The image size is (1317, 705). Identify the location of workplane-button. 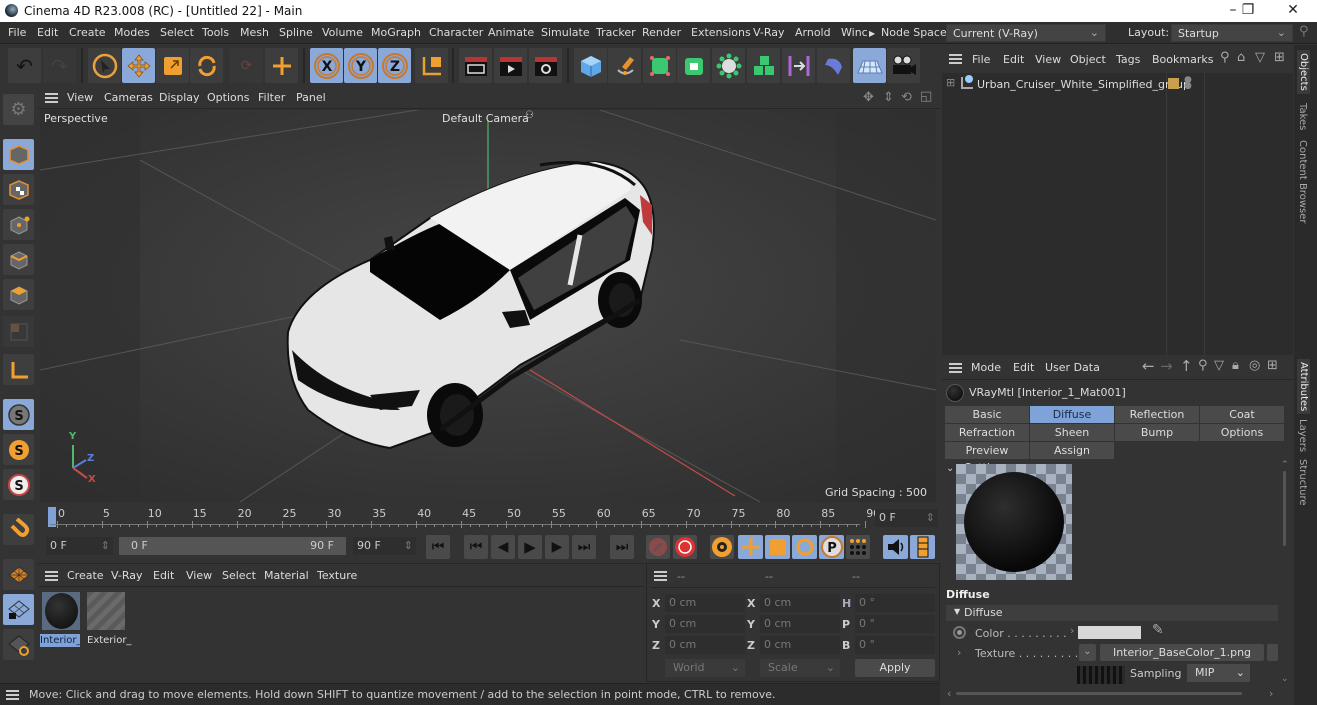
(18, 574).